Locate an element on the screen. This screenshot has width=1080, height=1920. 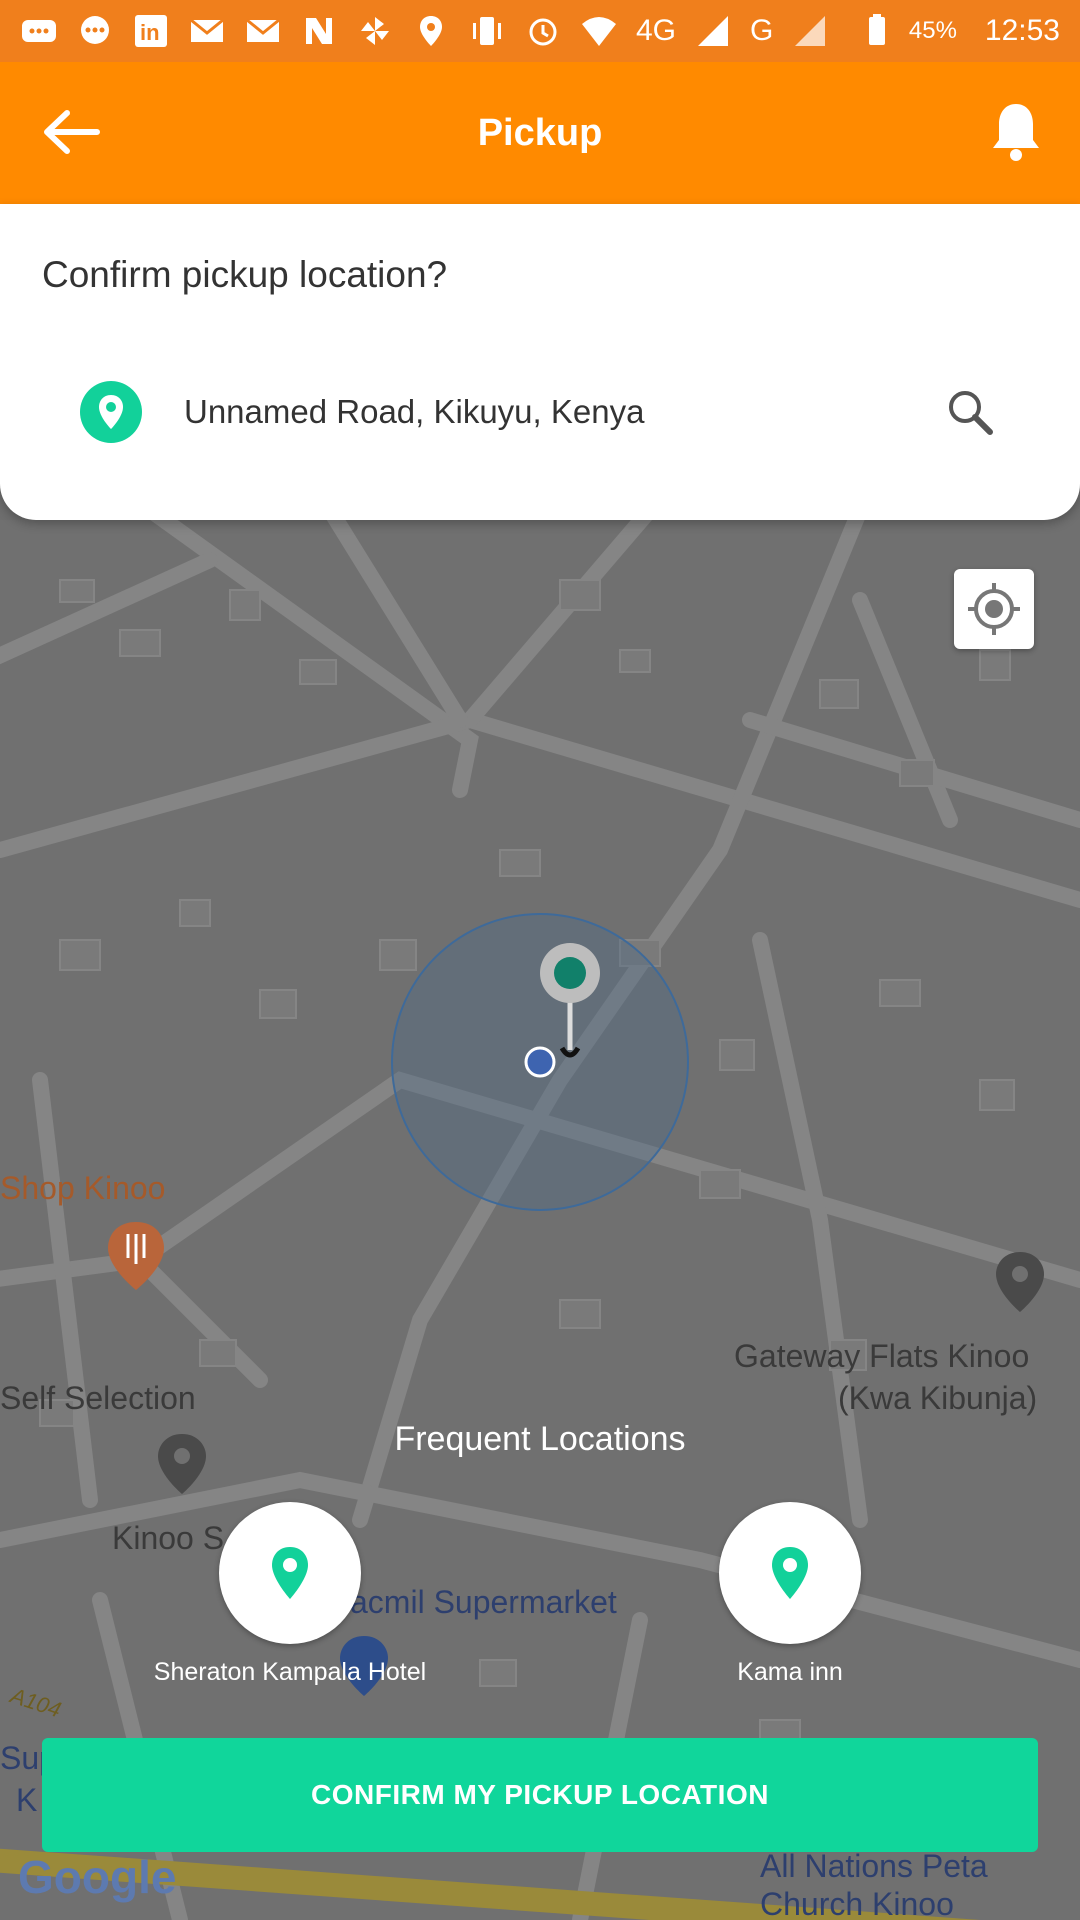
n-app-icon is located at coordinates (319, 31).